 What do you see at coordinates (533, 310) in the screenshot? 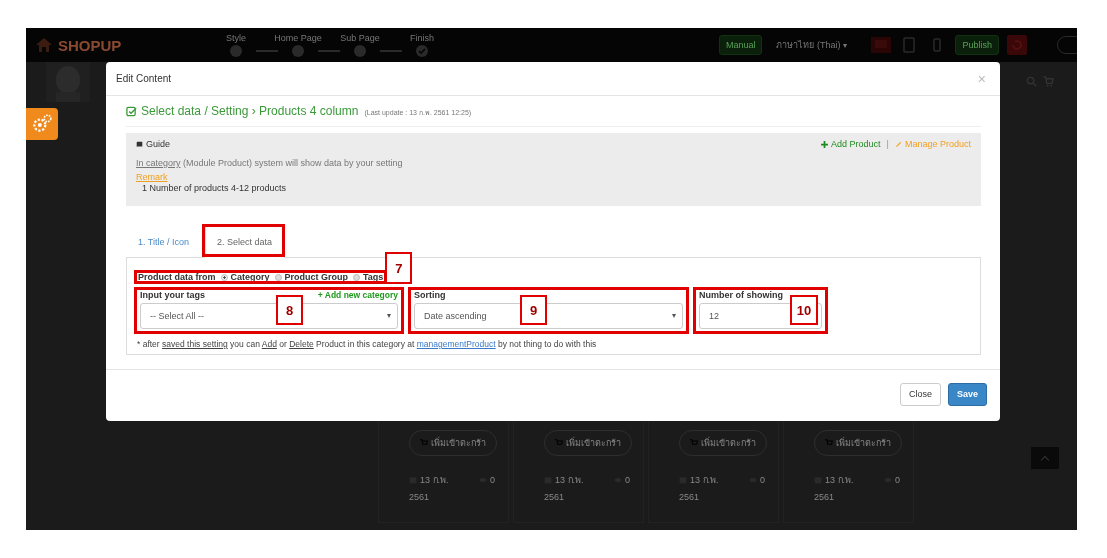
I see `annotation-number: 9` at bounding box center [533, 310].